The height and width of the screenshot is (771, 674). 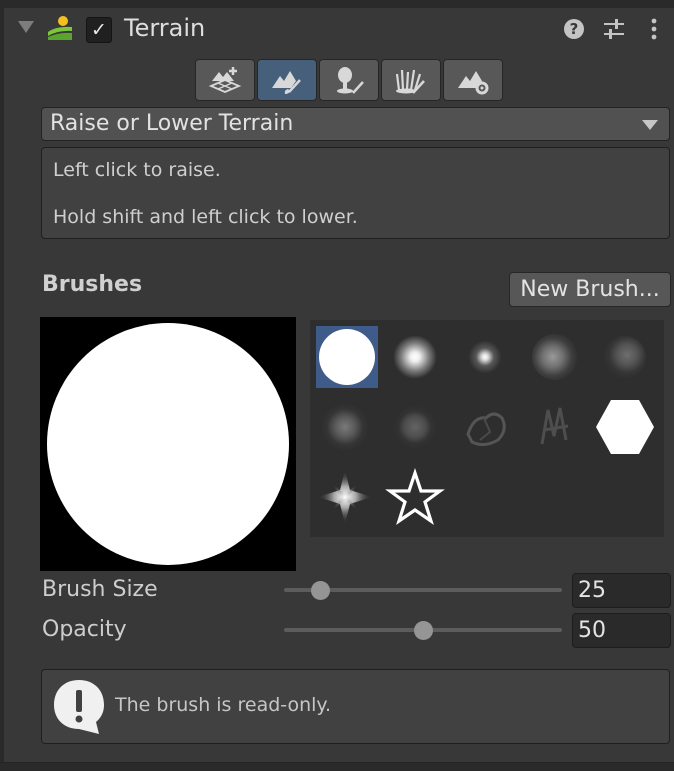 I want to click on paint-details-icon, so click(x=410, y=81).